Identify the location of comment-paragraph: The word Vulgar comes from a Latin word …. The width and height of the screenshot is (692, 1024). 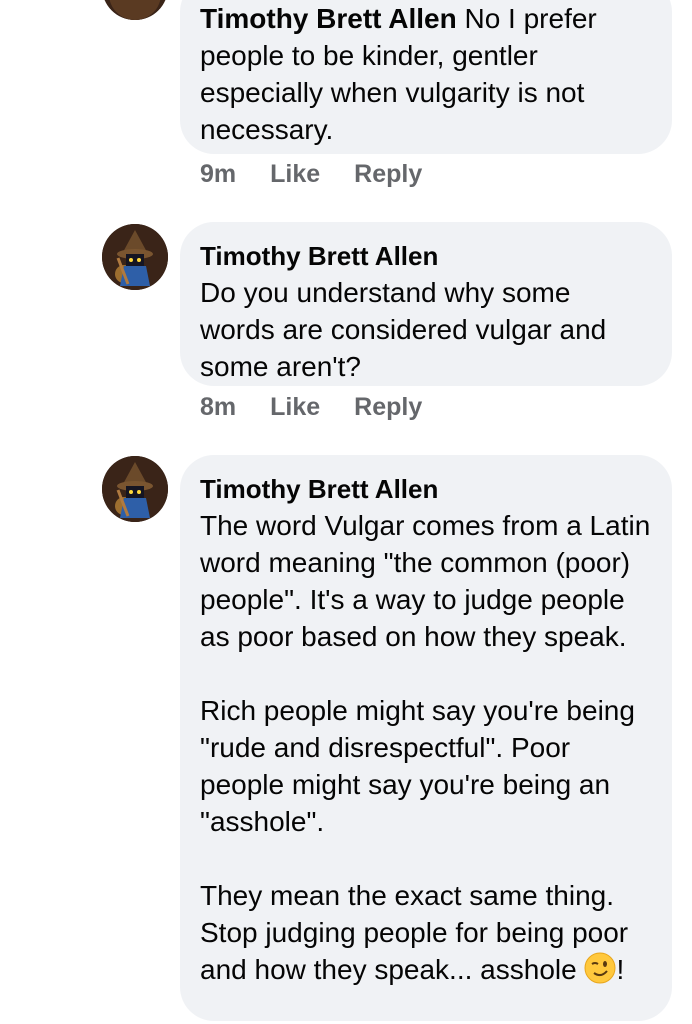
(429, 581).